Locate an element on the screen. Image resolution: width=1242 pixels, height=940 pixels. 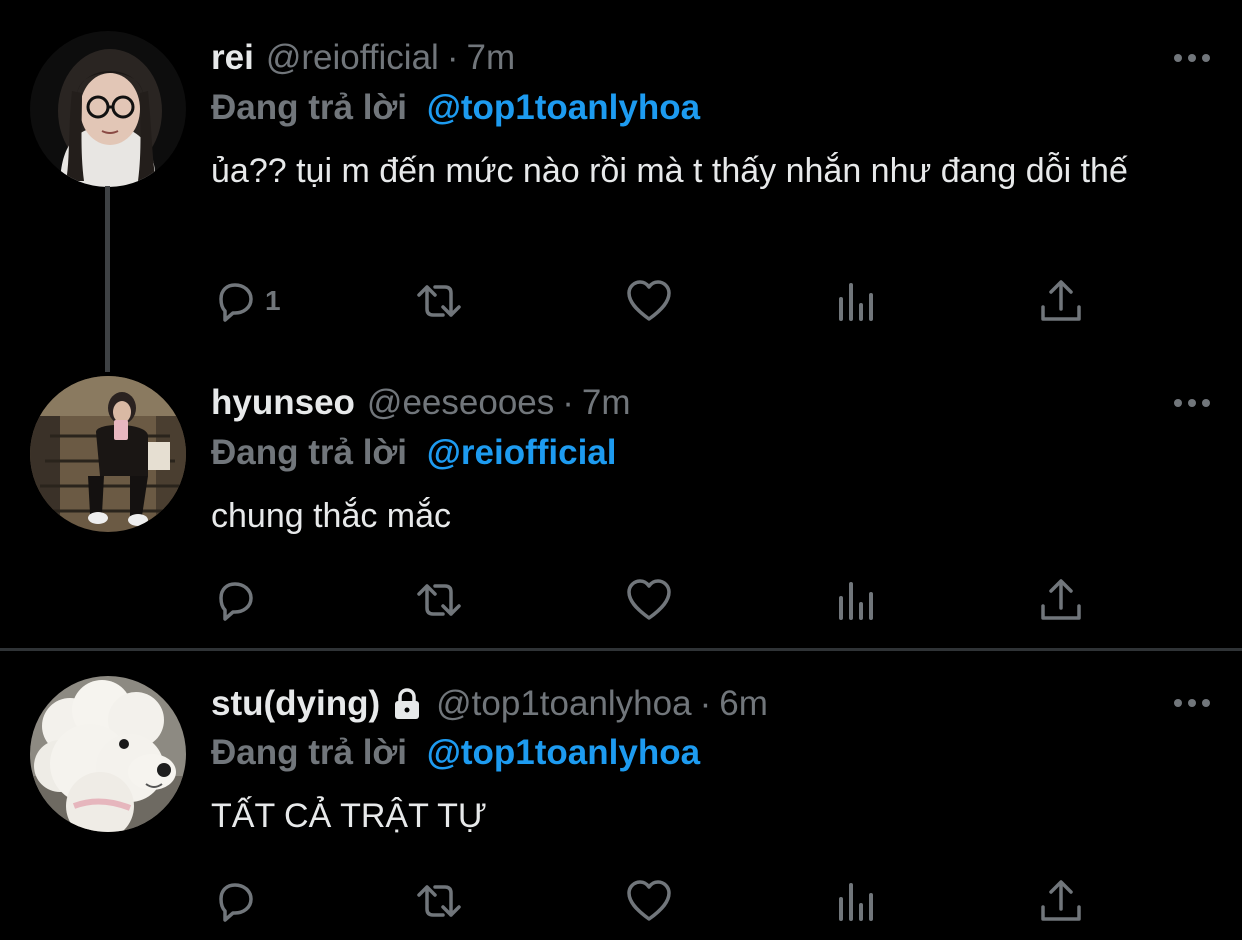
tweet-text: TẤT CẢ TRẬT TỰ is located at coordinates (349, 816).